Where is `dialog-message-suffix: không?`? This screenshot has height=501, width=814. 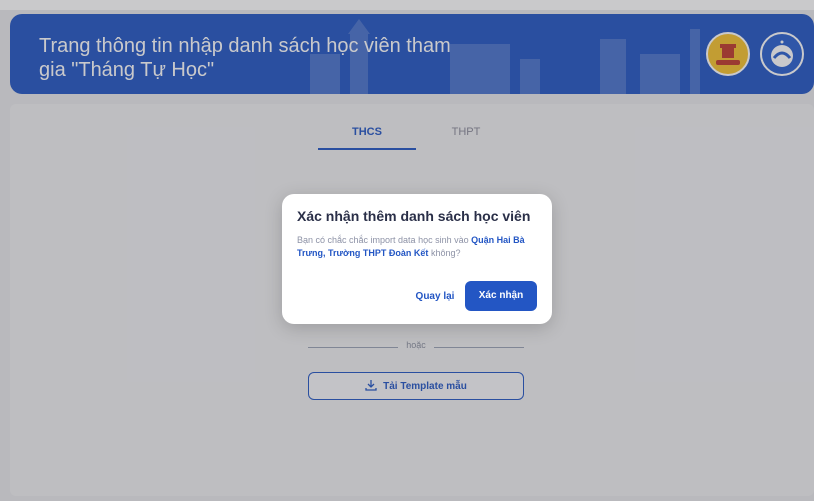
dialog-message-suffix: không? is located at coordinates (444, 253).